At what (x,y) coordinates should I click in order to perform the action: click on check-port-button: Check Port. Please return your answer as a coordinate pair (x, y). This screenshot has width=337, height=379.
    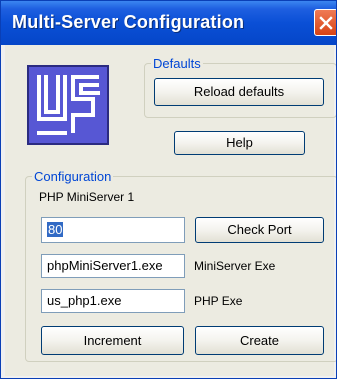
    Looking at the image, I should click on (259, 230).